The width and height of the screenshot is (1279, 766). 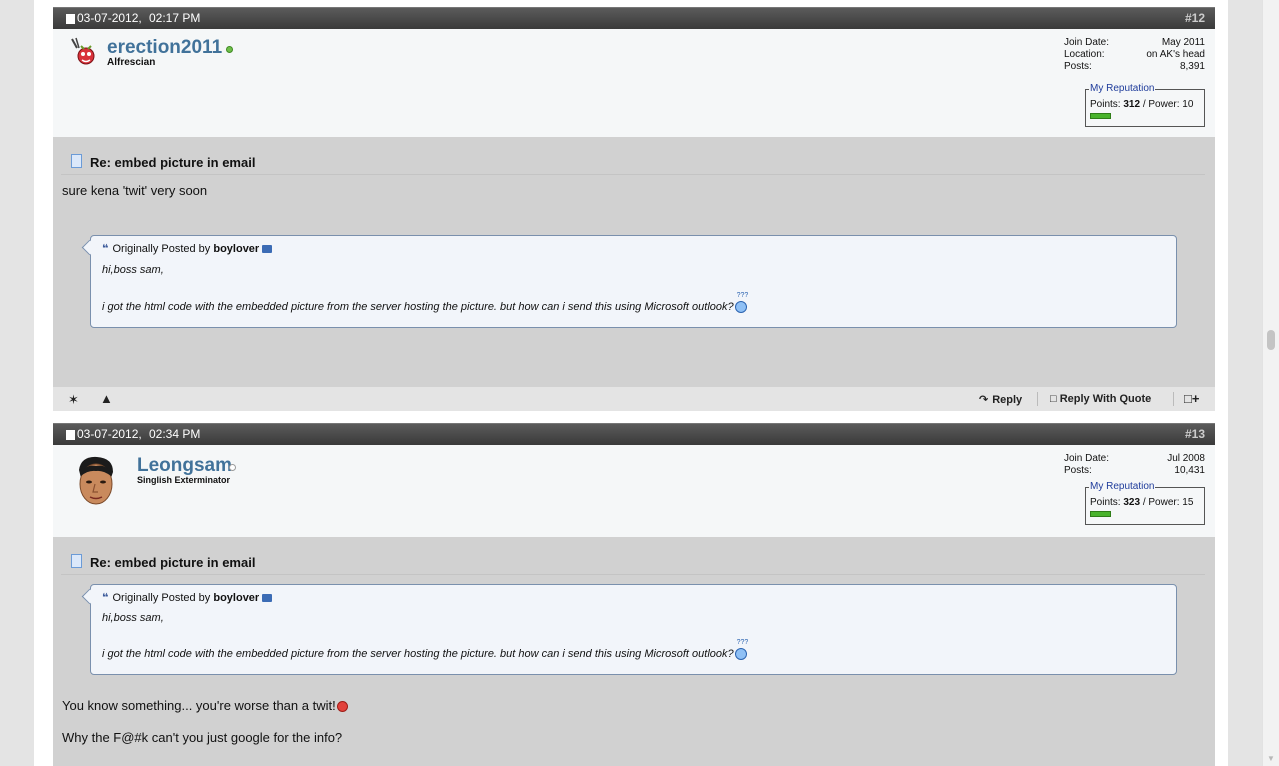 What do you see at coordinates (634, 399) in the screenshot?
I see `post-footer: ✶ ▲ ↷ Reply □ Reply With Quote □+` at bounding box center [634, 399].